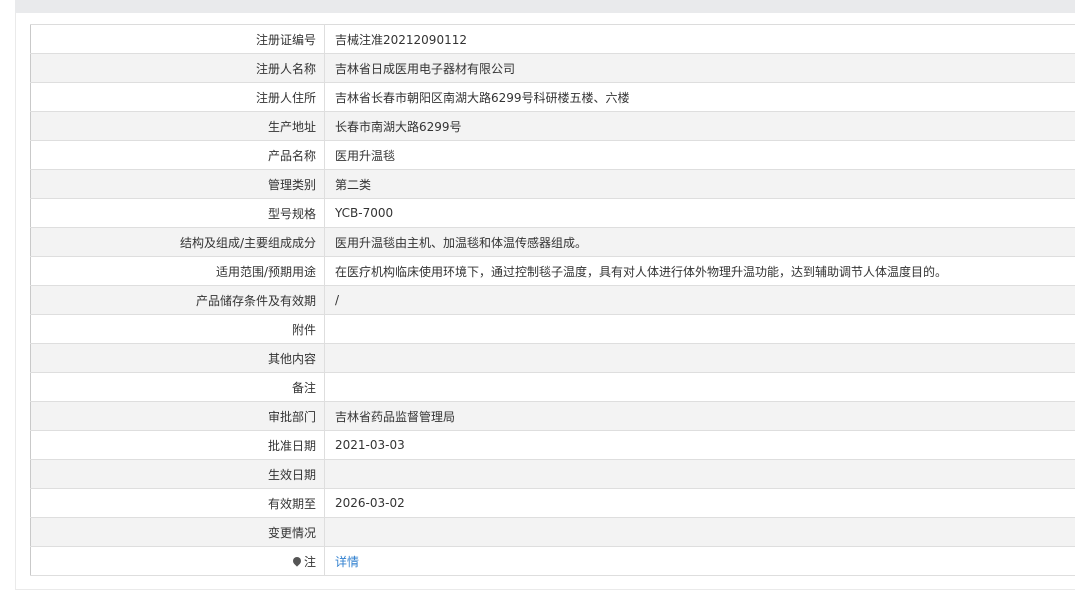 The height and width of the screenshot is (600, 1075). Describe the element at coordinates (177, 561) in the screenshot. I see `row-label: 注` at that location.